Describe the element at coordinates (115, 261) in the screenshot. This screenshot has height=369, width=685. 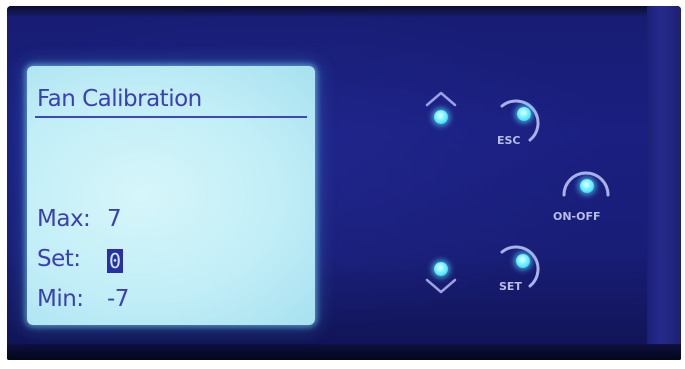
I see `set-value-cursor: 0` at that location.